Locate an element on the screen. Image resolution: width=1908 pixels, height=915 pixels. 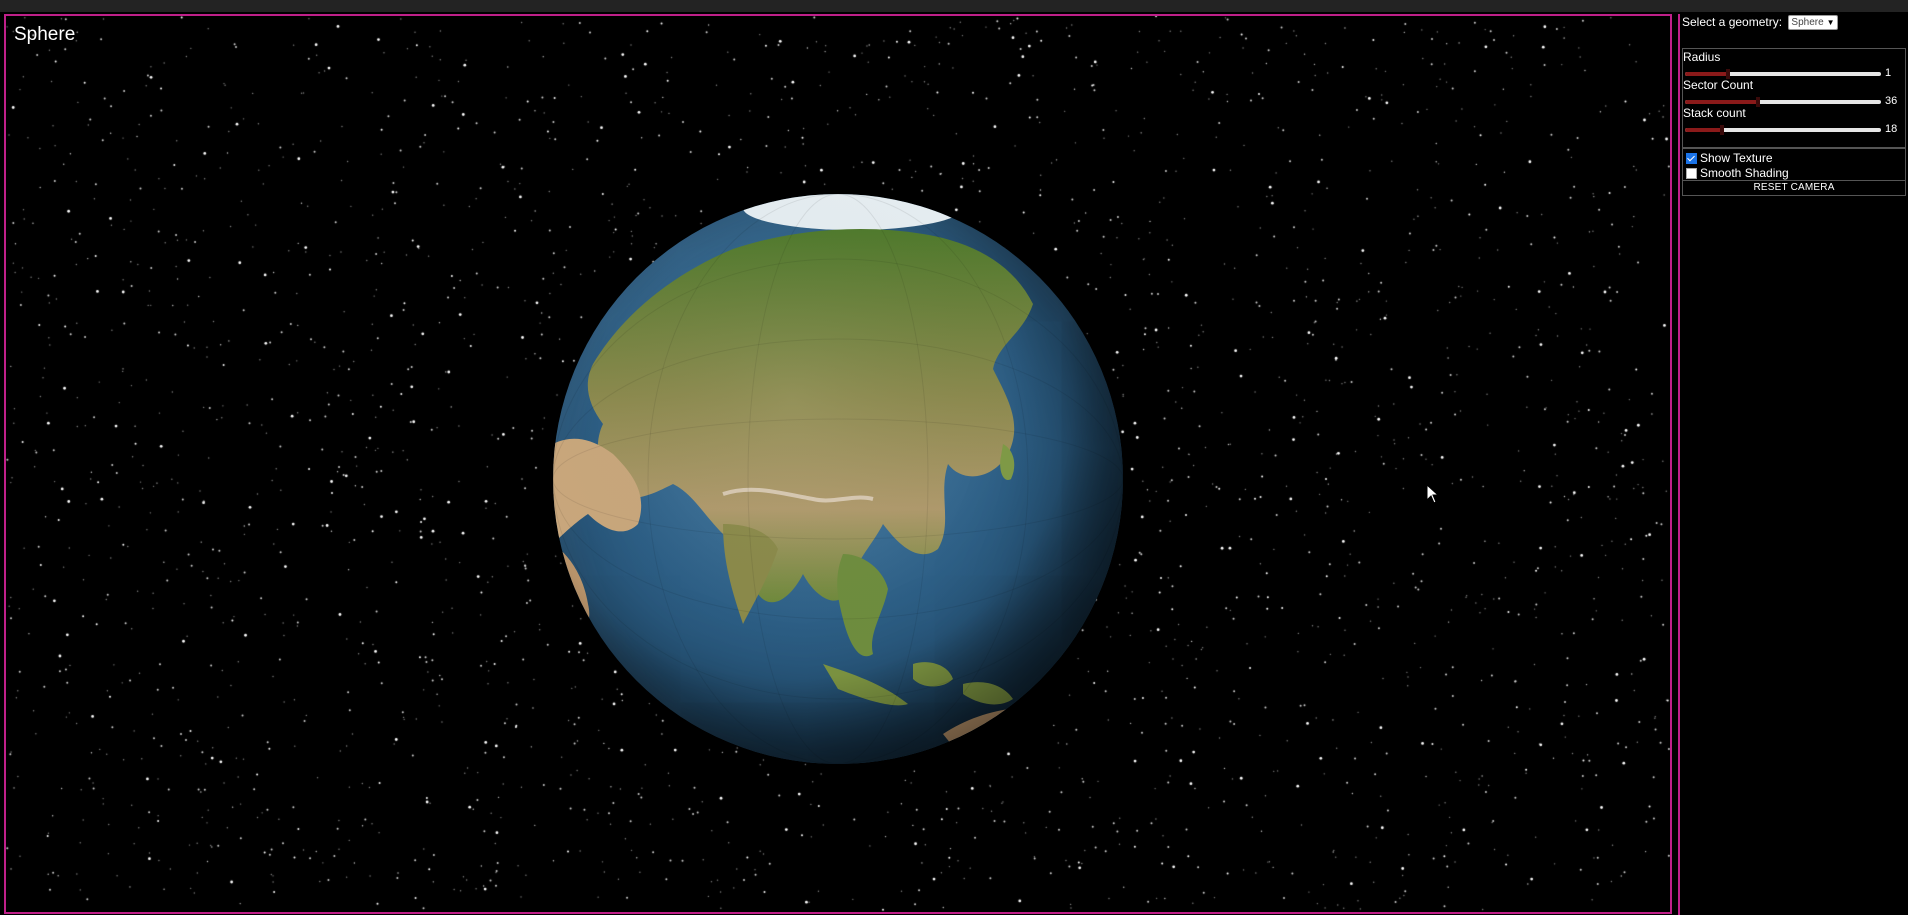
slider-sector-count-thumb is located at coordinates (1757, 102).